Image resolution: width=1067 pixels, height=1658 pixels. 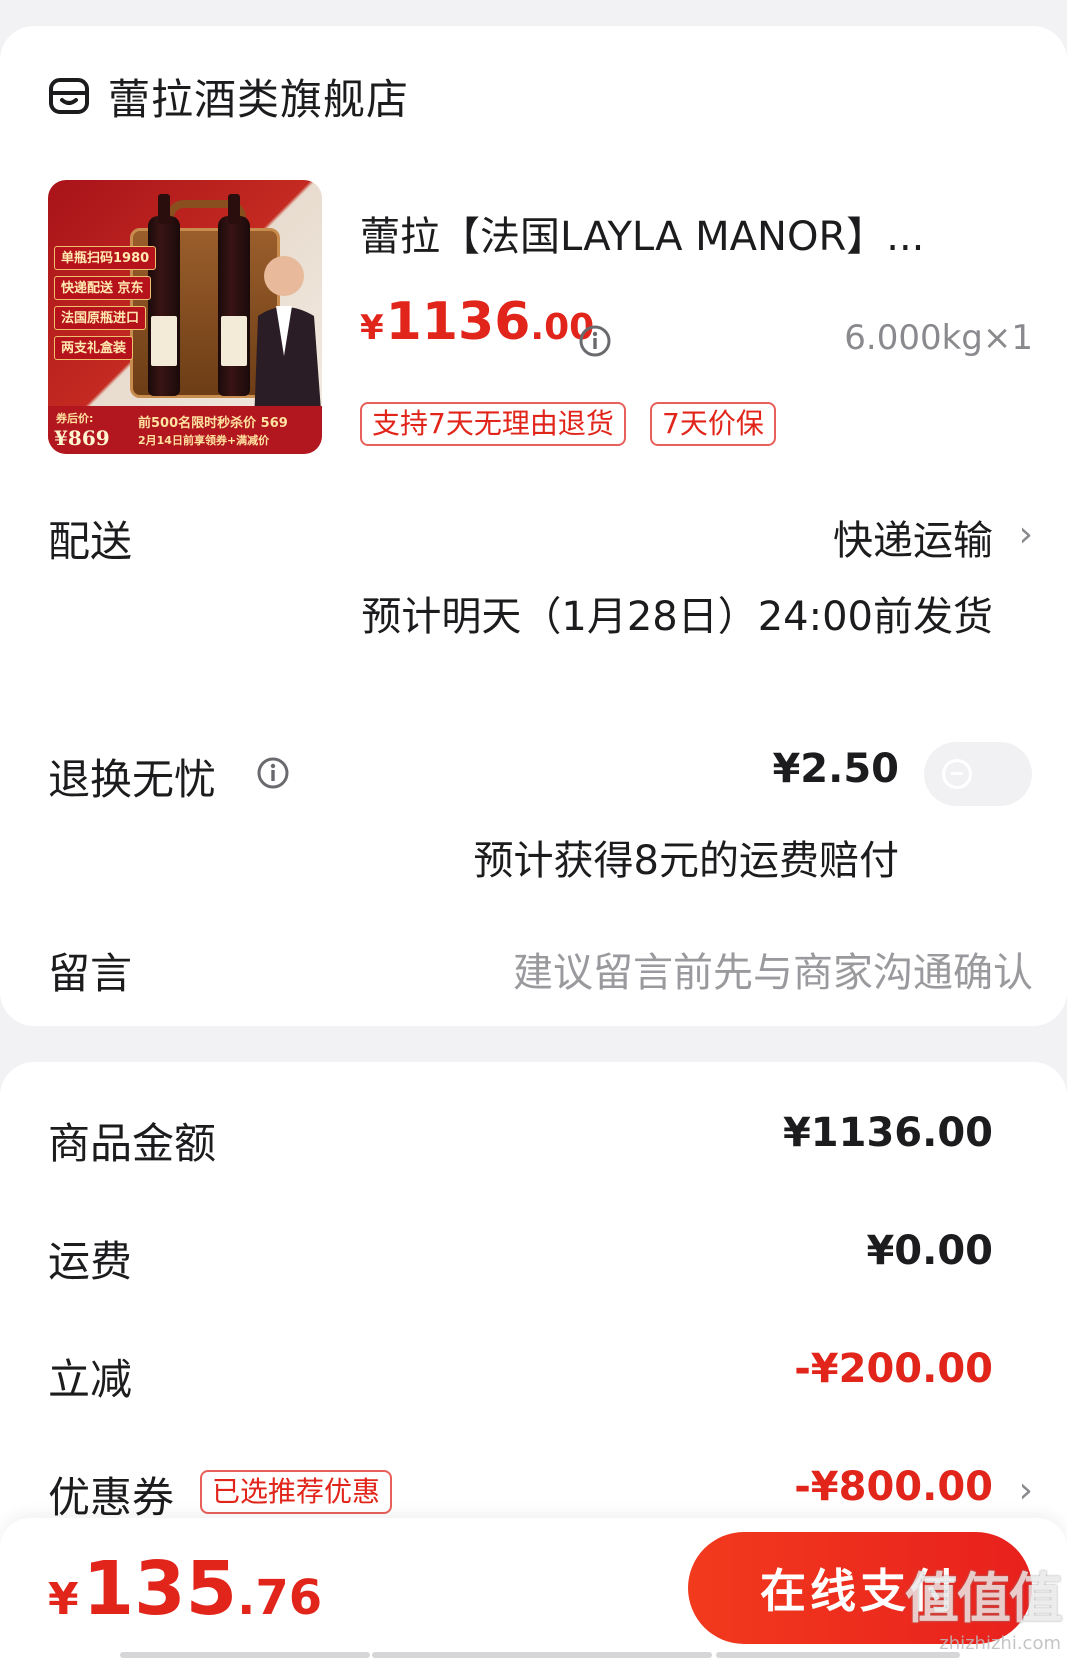 I want to click on image-banner: 券后价: ¥869 前500名限时秒杀价 569 2月14日前享领券+满减价, so click(x=185, y=430).